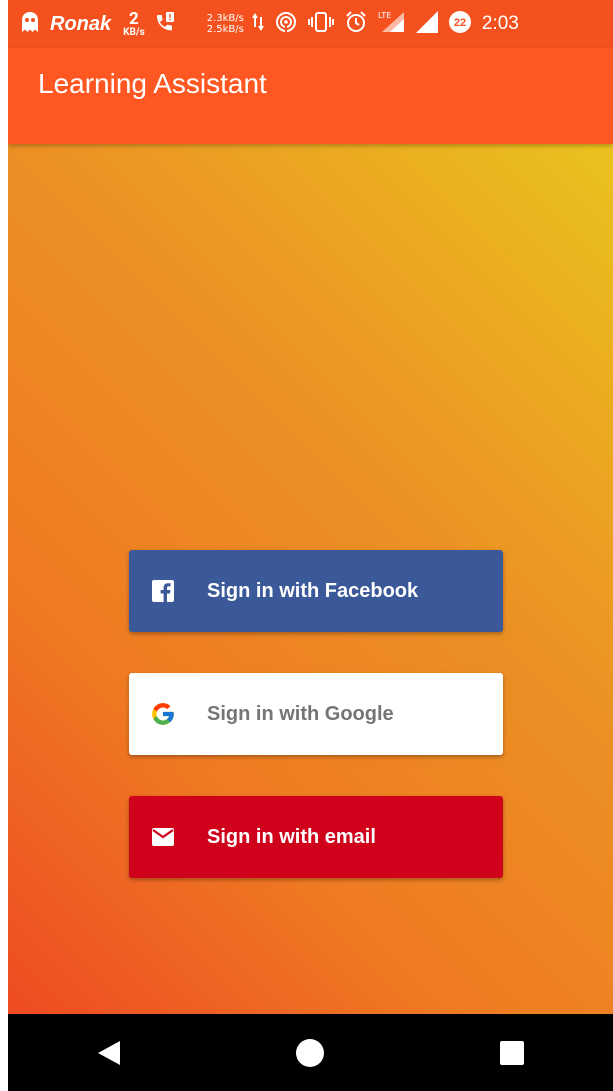  What do you see at coordinates (30, 24) in the screenshot?
I see `ghost-icon` at bounding box center [30, 24].